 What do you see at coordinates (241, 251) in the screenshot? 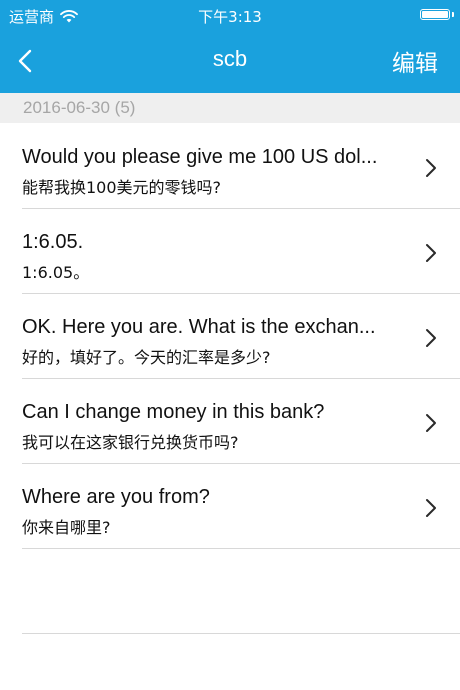
I see `list-item: 1:6.05. 1:6.05。` at bounding box center [241, 251].